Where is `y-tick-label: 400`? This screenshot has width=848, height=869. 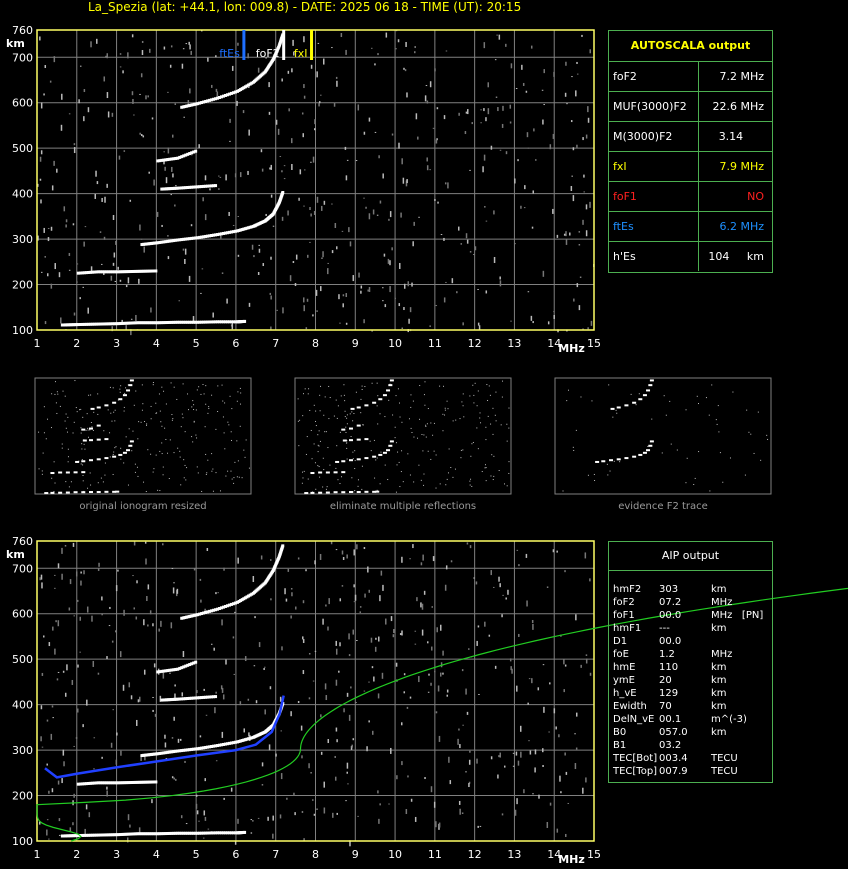
y-tick-label: 400 is located at coordinates (22, 194).